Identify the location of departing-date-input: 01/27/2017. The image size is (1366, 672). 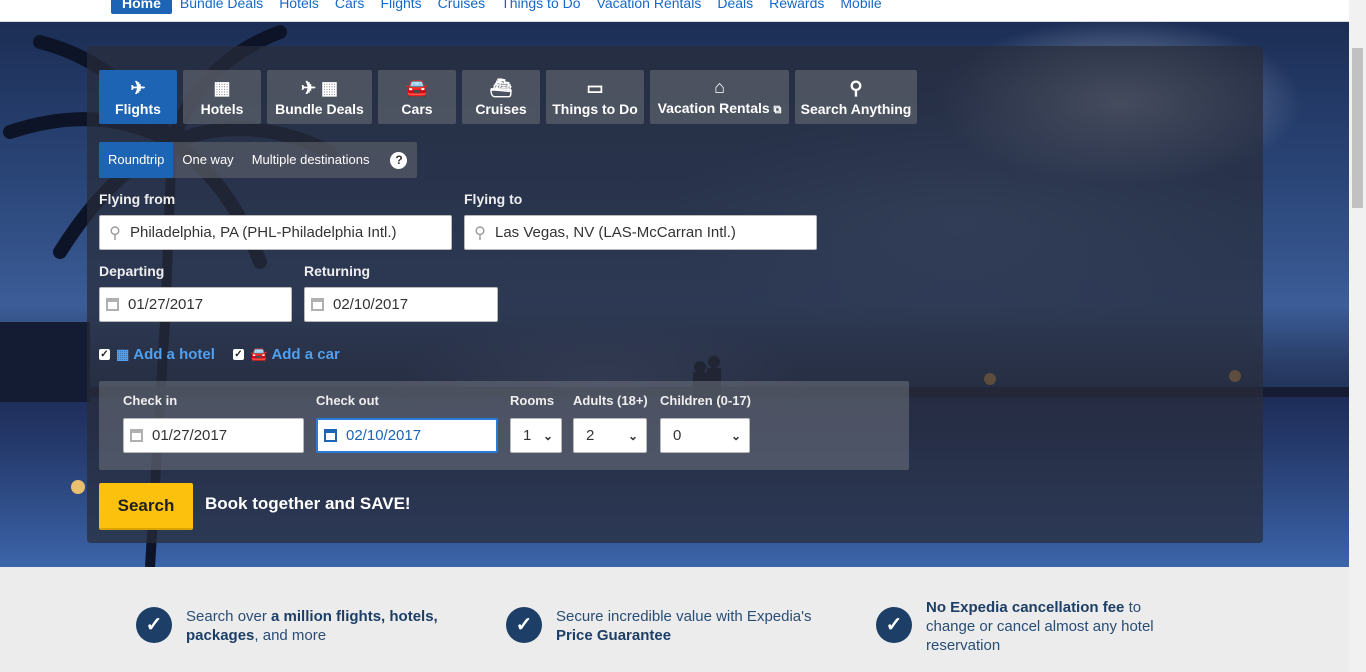
(195, 304).